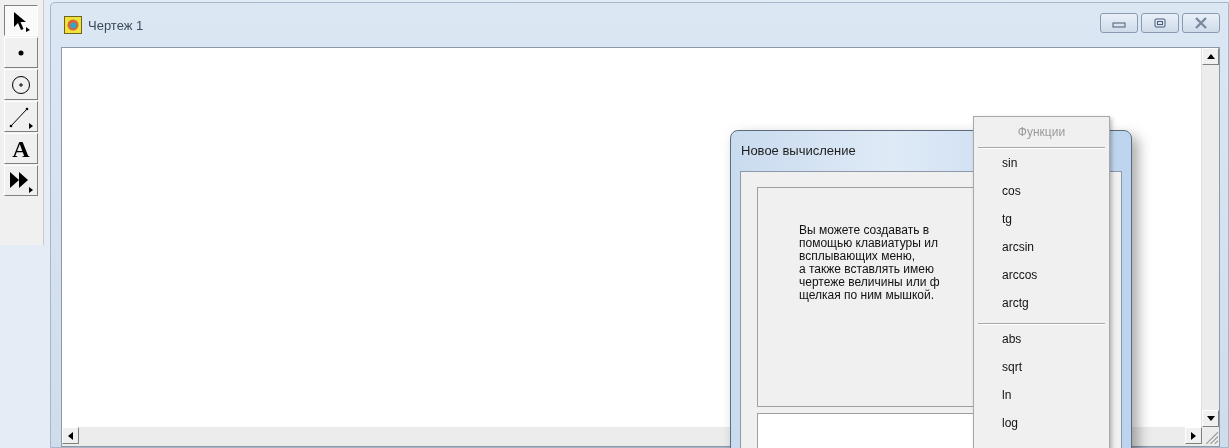 Image resolution: width=1229 pixels, height=448 pixels. I want to click on scroll-down-button, so click(1210, 418).